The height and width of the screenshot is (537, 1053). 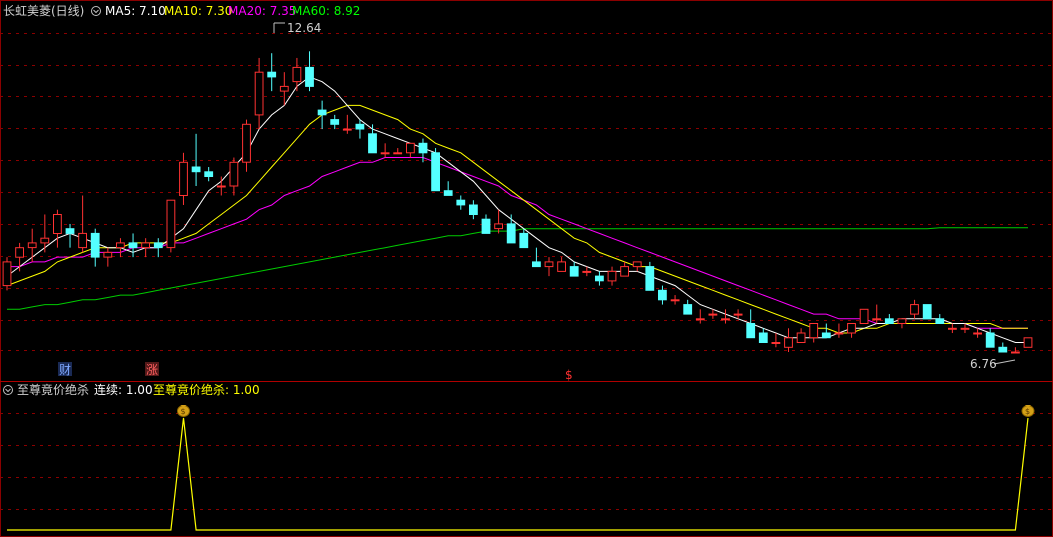 What do you see at coordinates (8, 390) in the screenshot?
I see `indicator-collapse-icon` at bounding box center [8, 390].